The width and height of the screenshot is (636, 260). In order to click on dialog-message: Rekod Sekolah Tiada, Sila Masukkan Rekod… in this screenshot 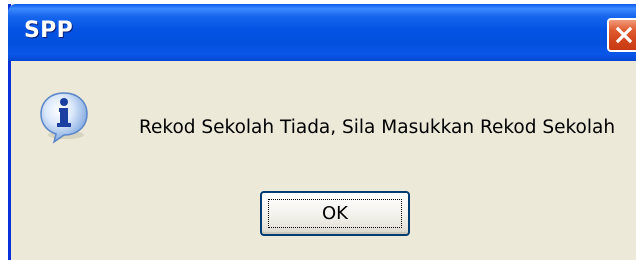, I will do `click(377, 127)`.